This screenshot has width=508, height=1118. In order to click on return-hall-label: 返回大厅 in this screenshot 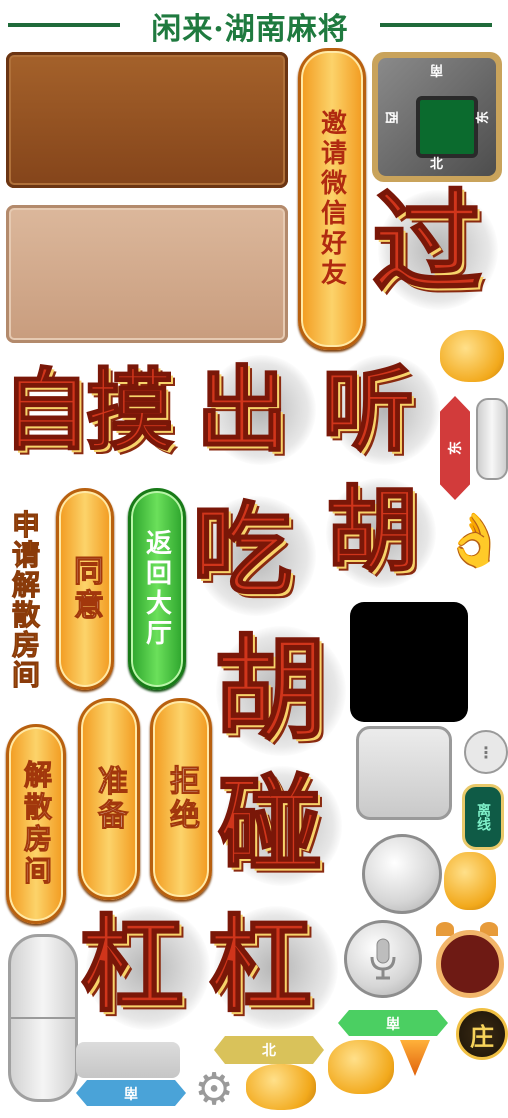, I will do `click(156, 589)`.